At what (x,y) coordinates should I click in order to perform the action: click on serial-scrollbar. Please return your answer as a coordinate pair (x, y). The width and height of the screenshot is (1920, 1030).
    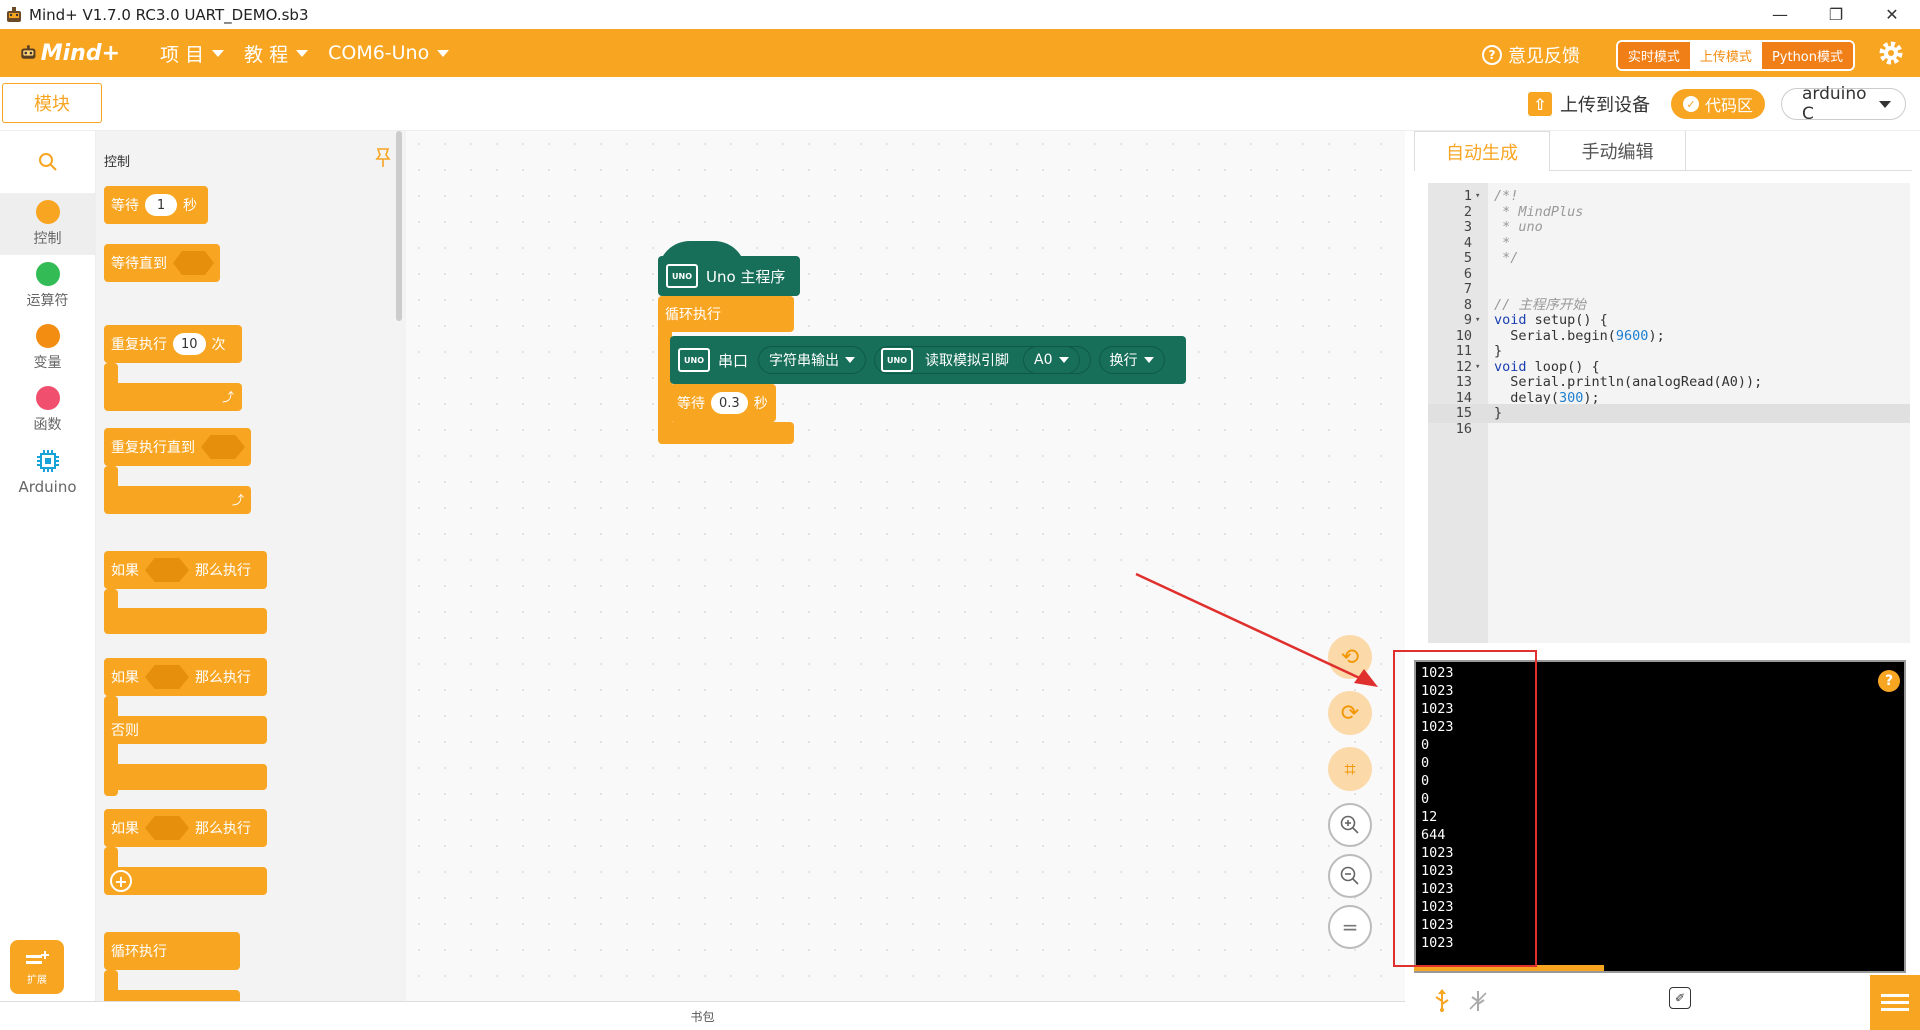
    Looking at the image, I should click on (1509, 968).